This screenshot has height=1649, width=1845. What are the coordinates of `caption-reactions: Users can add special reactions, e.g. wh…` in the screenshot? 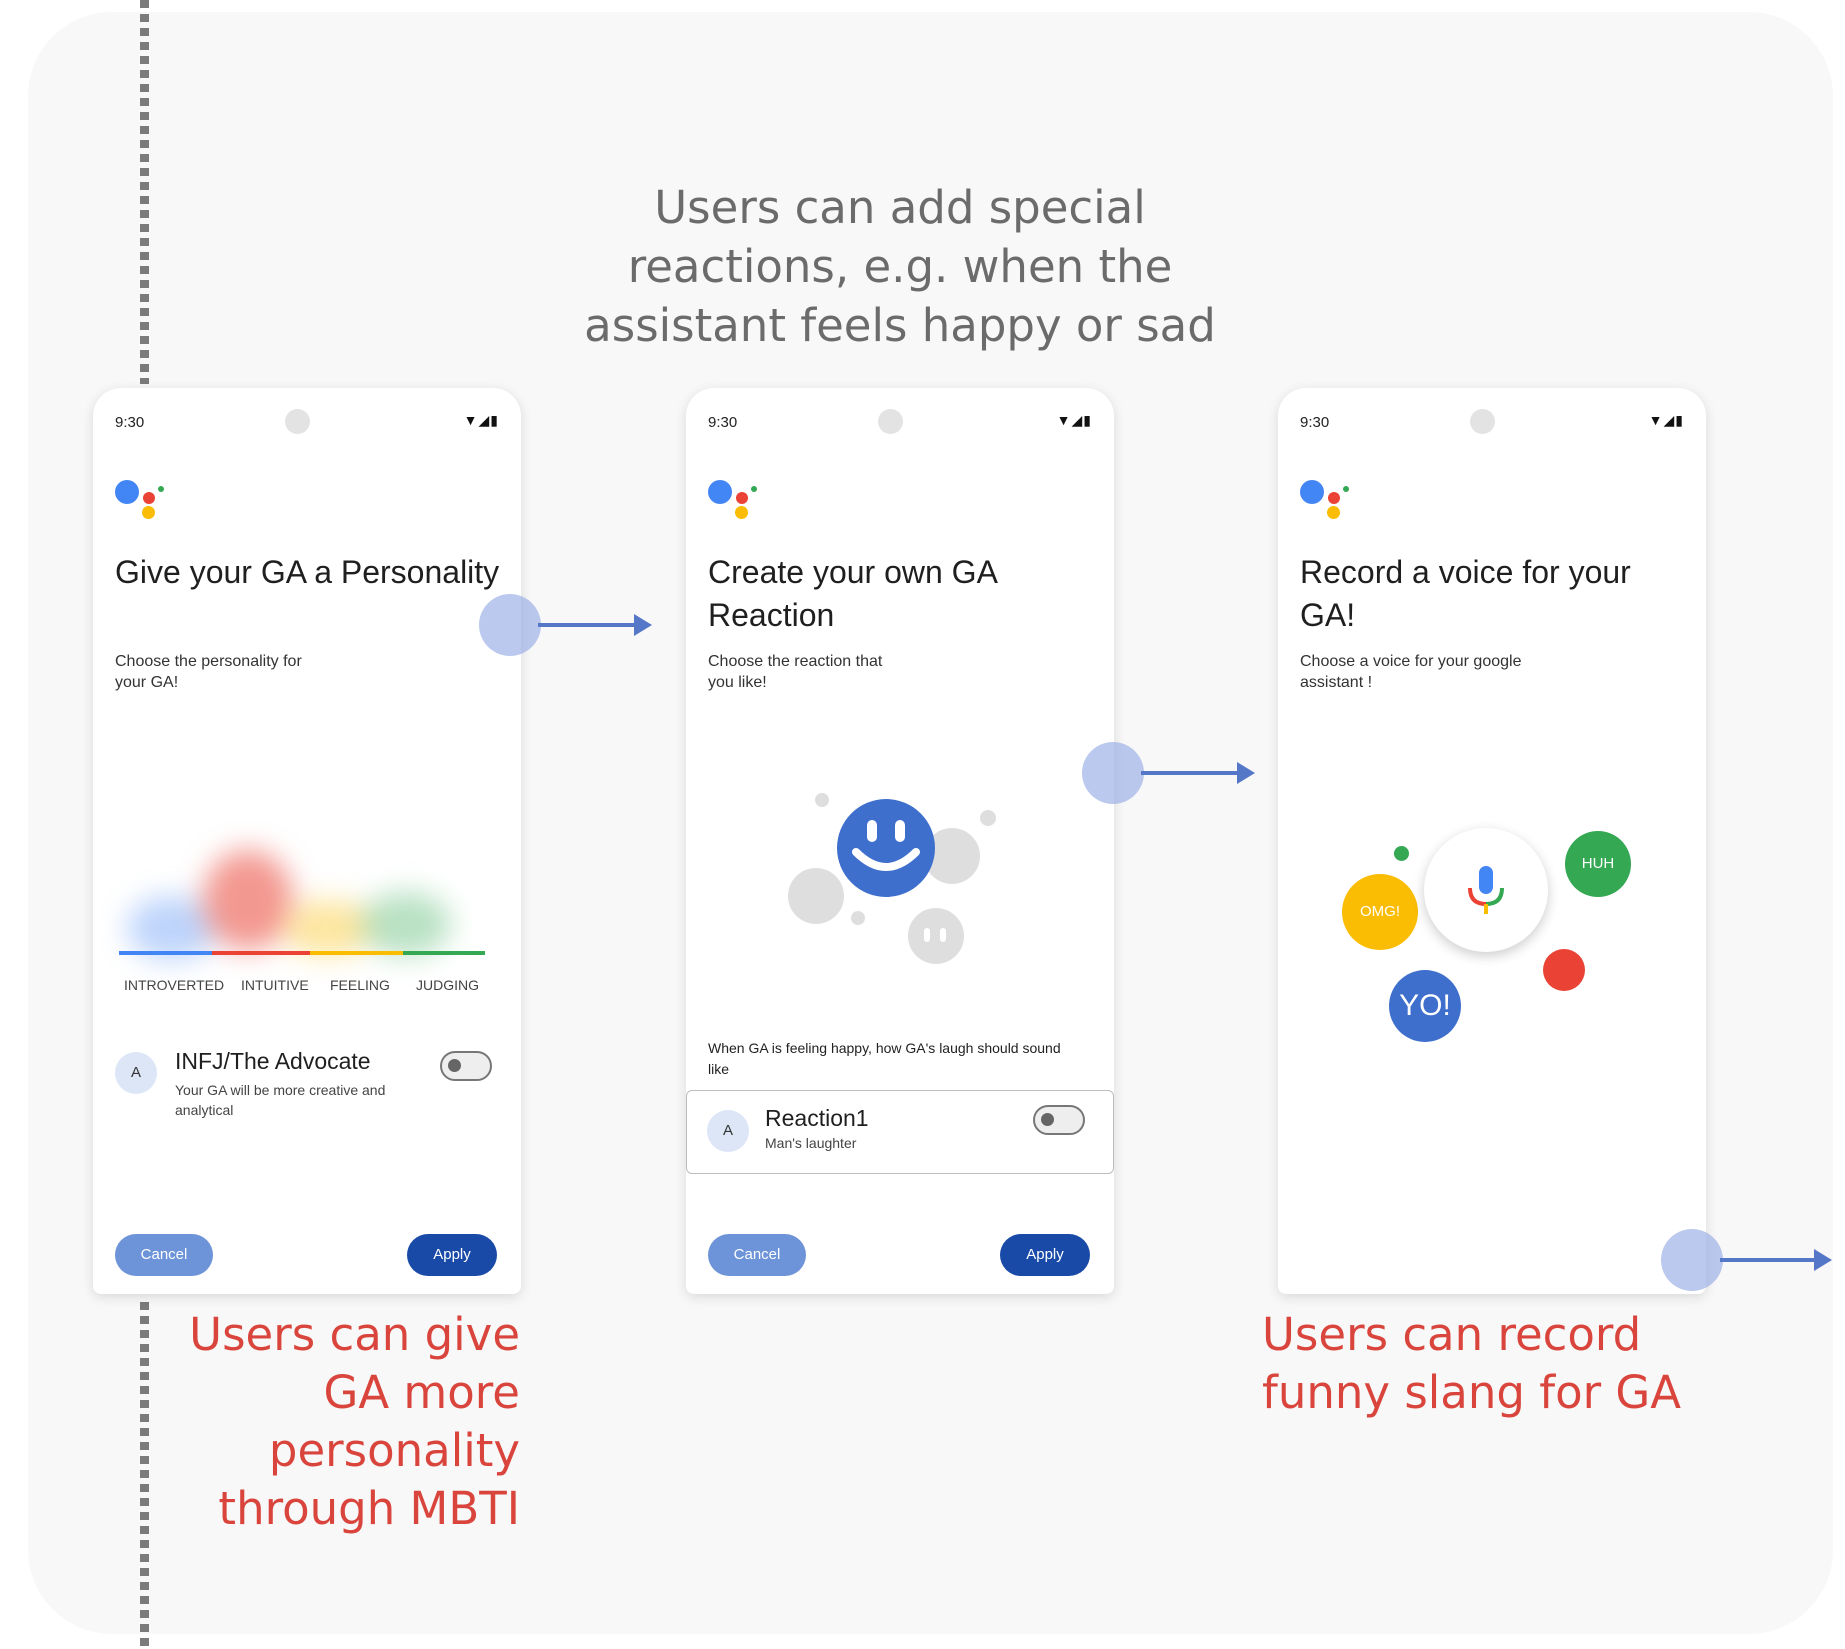 It's located at (900, 266).